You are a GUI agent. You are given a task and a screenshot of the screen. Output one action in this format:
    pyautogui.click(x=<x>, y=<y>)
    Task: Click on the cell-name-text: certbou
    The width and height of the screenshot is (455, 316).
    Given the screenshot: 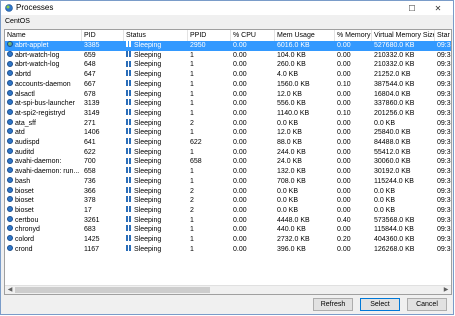 What is the action you would take?
    pyautogui.click(x=27, y=220)
    